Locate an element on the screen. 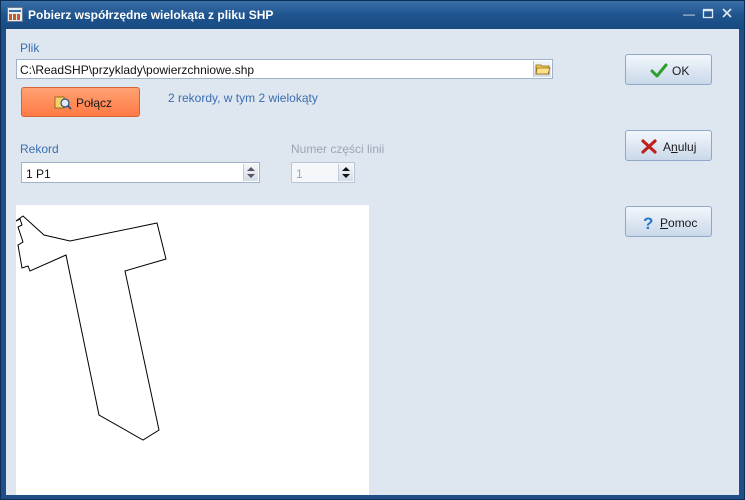 The height and width of the screenshot is (500, 745). part-number-value: 1 is located at coordinates (299, 174).